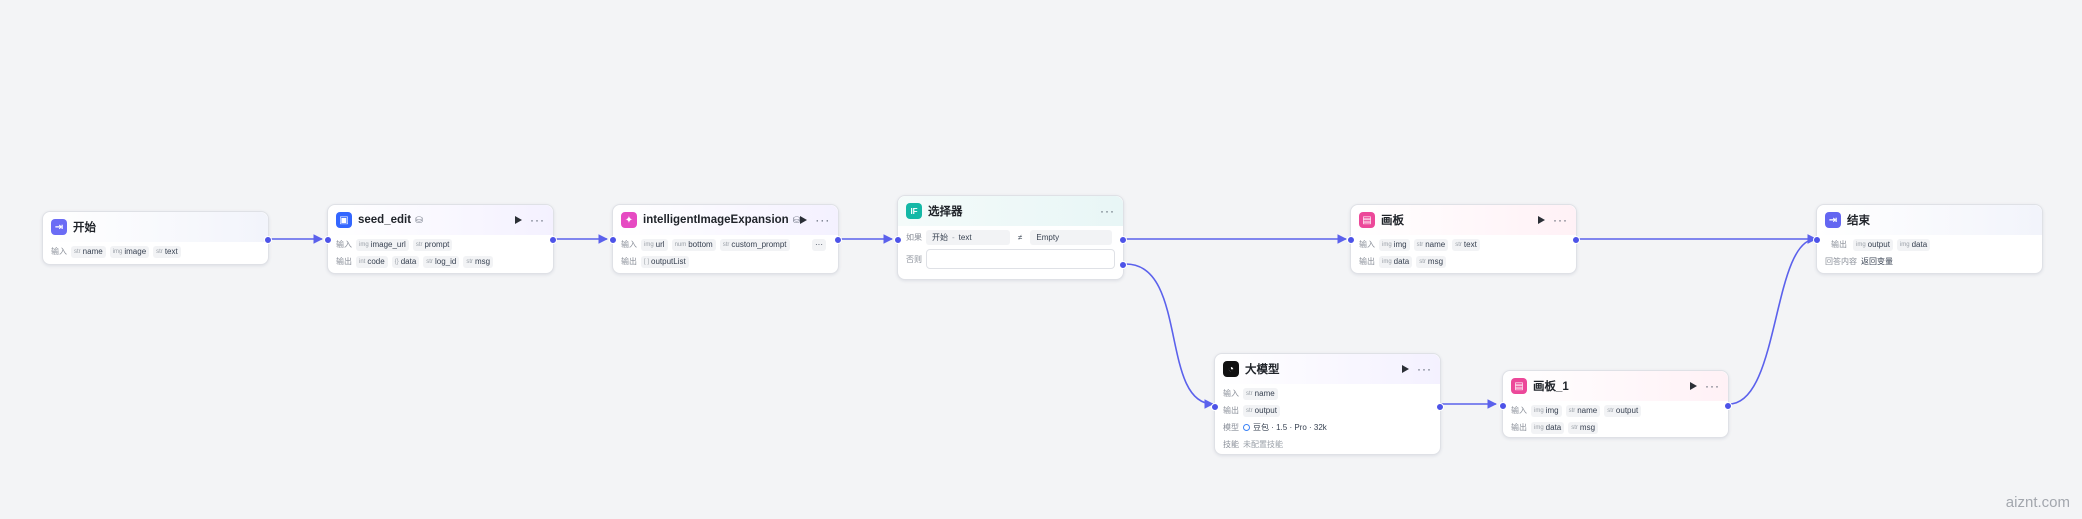 The height and width of the screenshot is (519, 2082). What do you see at coordinates (693, 244) in the screenshot?
I see `param-chip: num bottom` at bounding box center [693, 244].